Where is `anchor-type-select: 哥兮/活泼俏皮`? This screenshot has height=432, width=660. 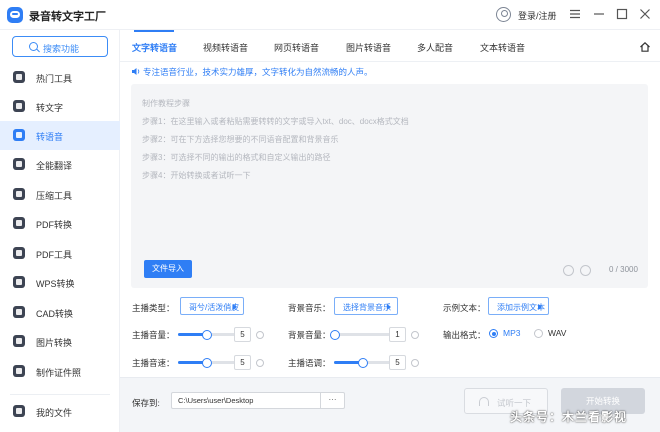
anchor-type-select: 哥兮/活泼俏皮 is located at coordinates (212, 306).